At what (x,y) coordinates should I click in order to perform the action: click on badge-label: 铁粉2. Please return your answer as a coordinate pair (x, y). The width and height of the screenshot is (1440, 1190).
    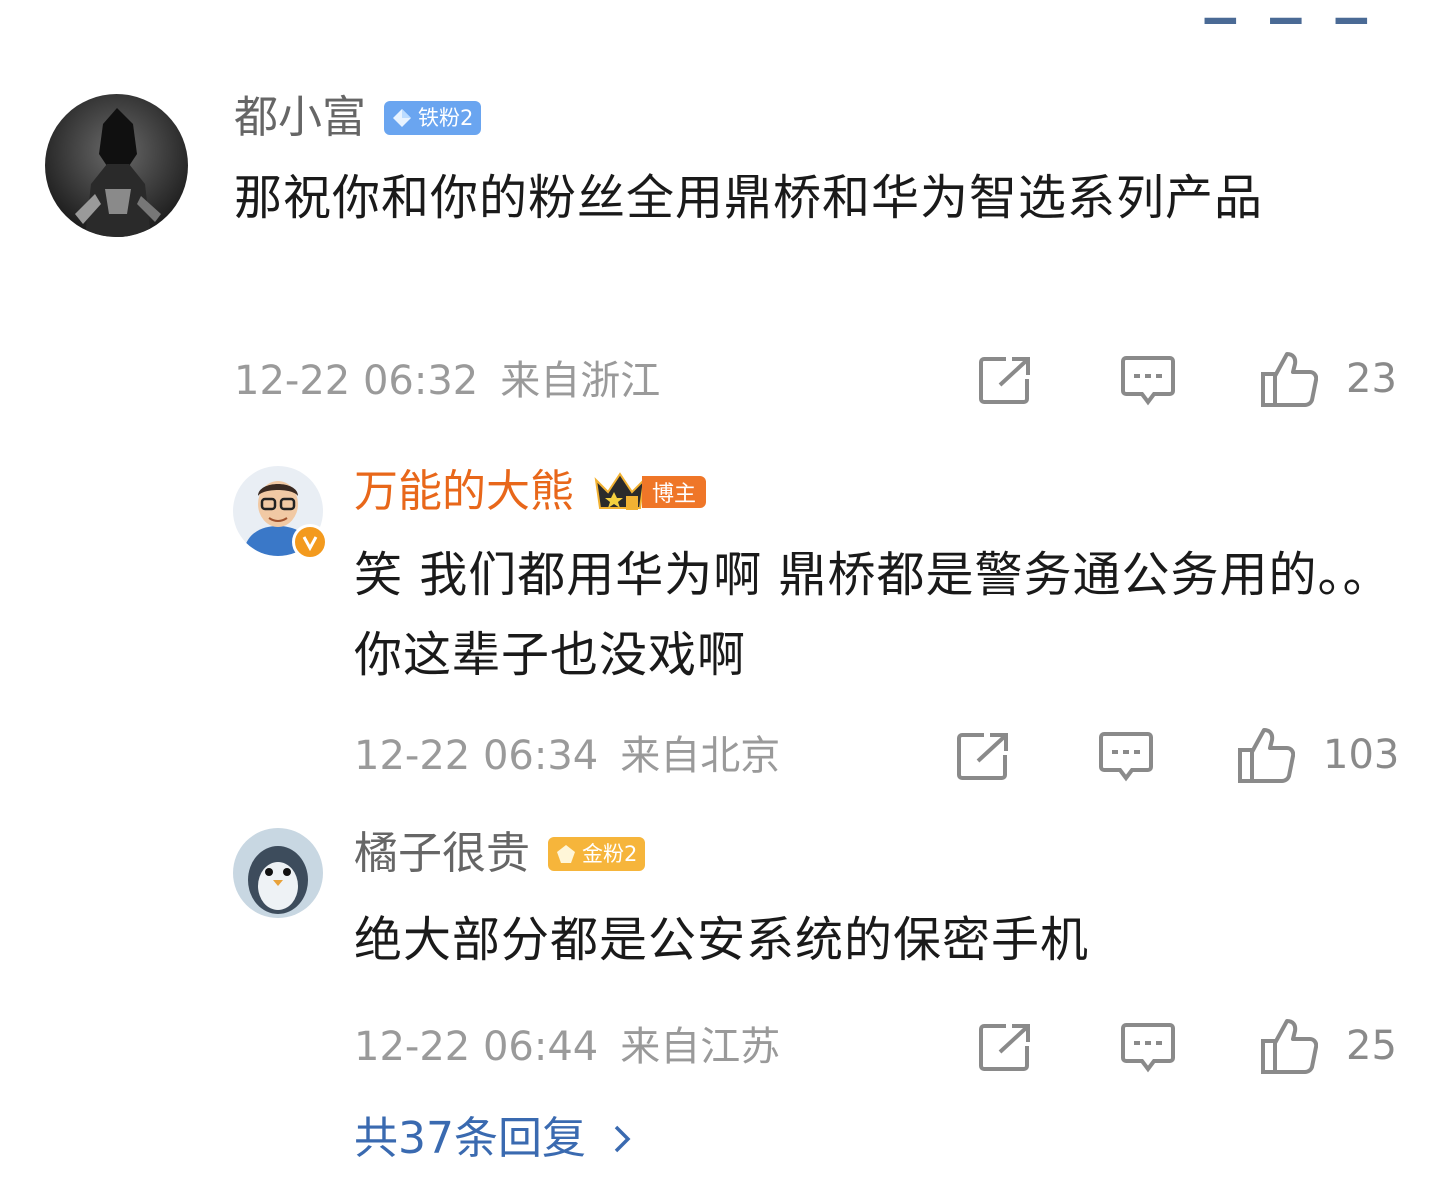
    Looking at the image, I should click on (446, 117).